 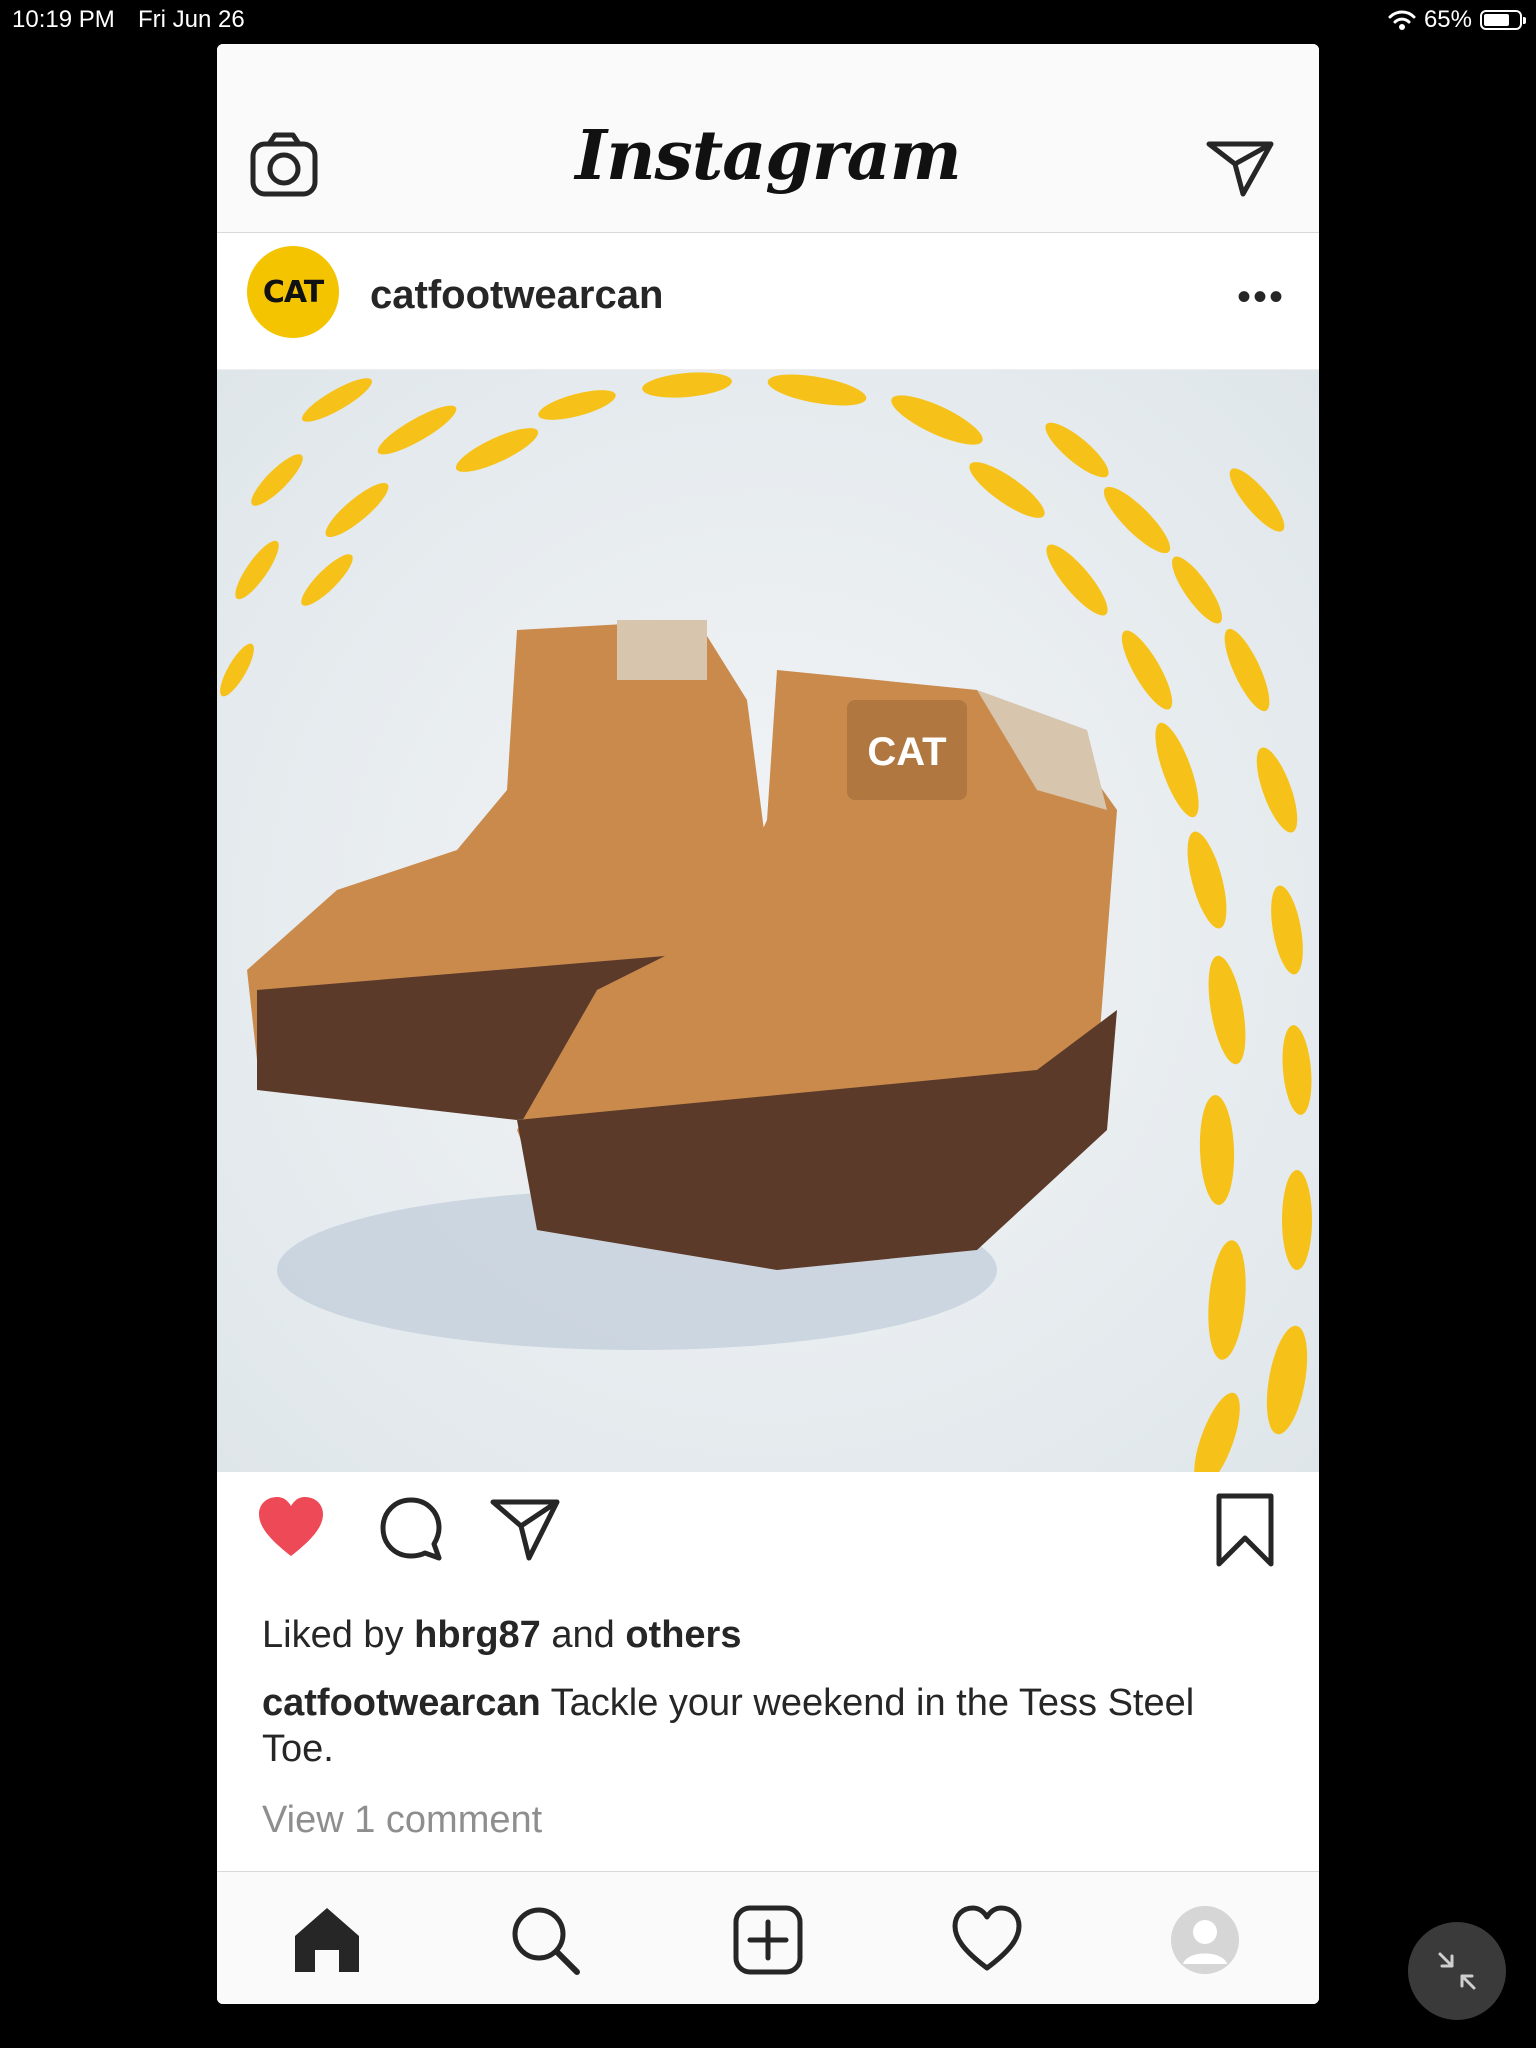 I want to click on post-header: CAT catfootwearcan •••, so click(x=768, y=301).